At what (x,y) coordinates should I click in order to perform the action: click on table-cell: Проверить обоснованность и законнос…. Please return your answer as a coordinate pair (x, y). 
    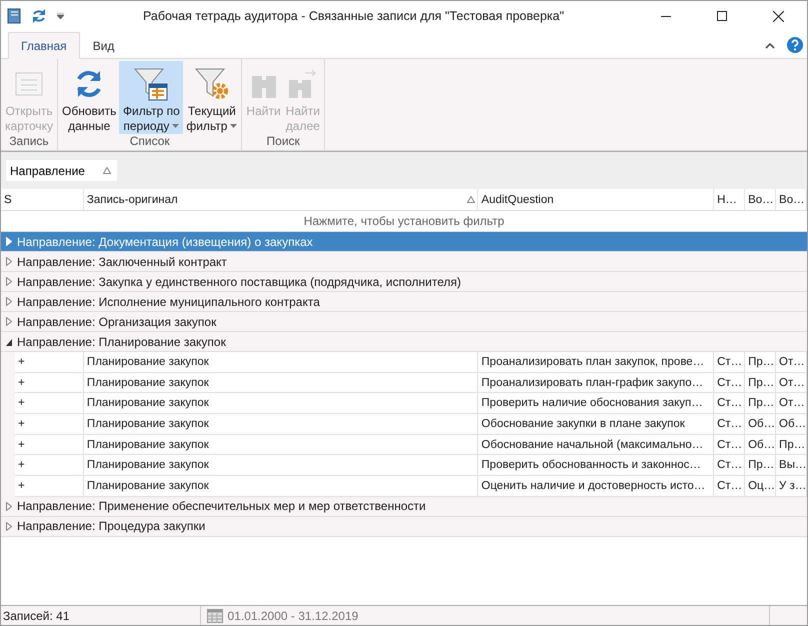
    Looking at the image, I should click on (596, 465).